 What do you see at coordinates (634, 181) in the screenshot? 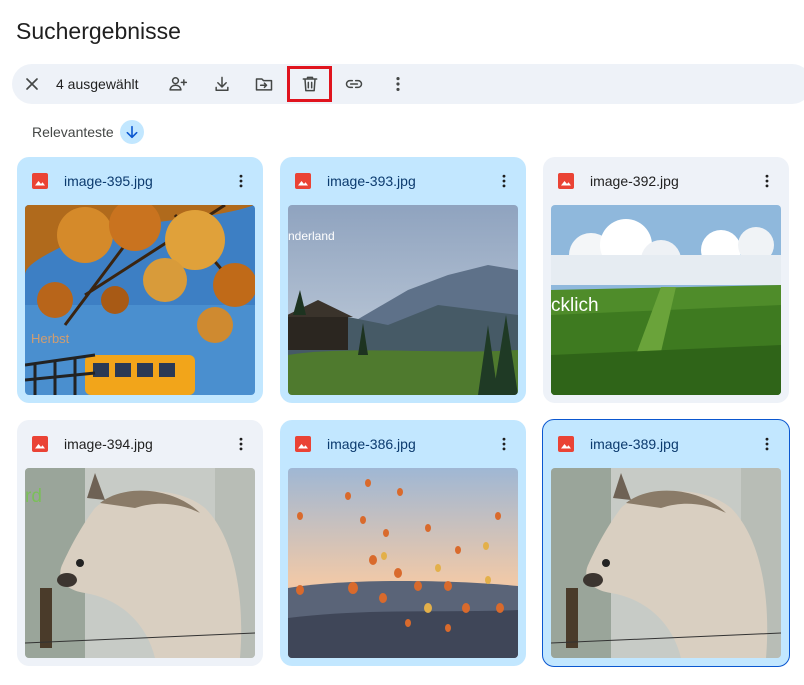
I see `file-name: image-392.jpg` at bounding box center [634, 181].